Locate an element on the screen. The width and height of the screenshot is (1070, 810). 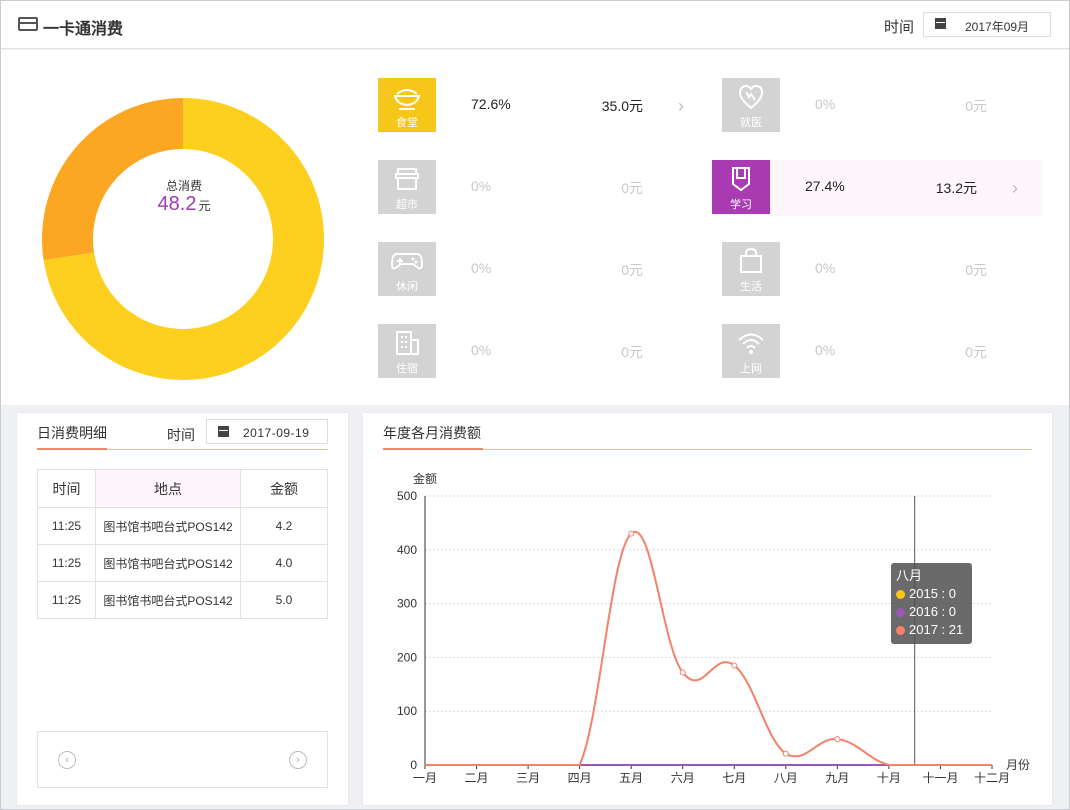
x-tick-label: 一月 is located at coordinates (425, 778).